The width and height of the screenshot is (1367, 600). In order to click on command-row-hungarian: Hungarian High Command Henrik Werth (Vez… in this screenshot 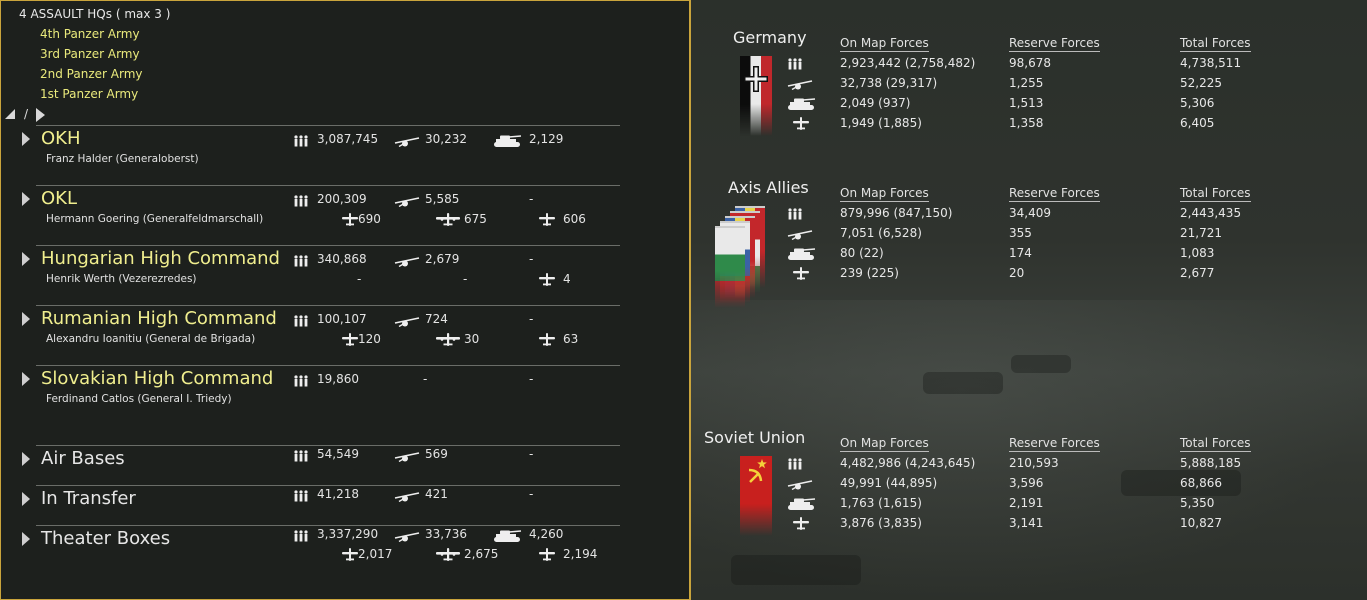, I will do `click(321, 275)`.